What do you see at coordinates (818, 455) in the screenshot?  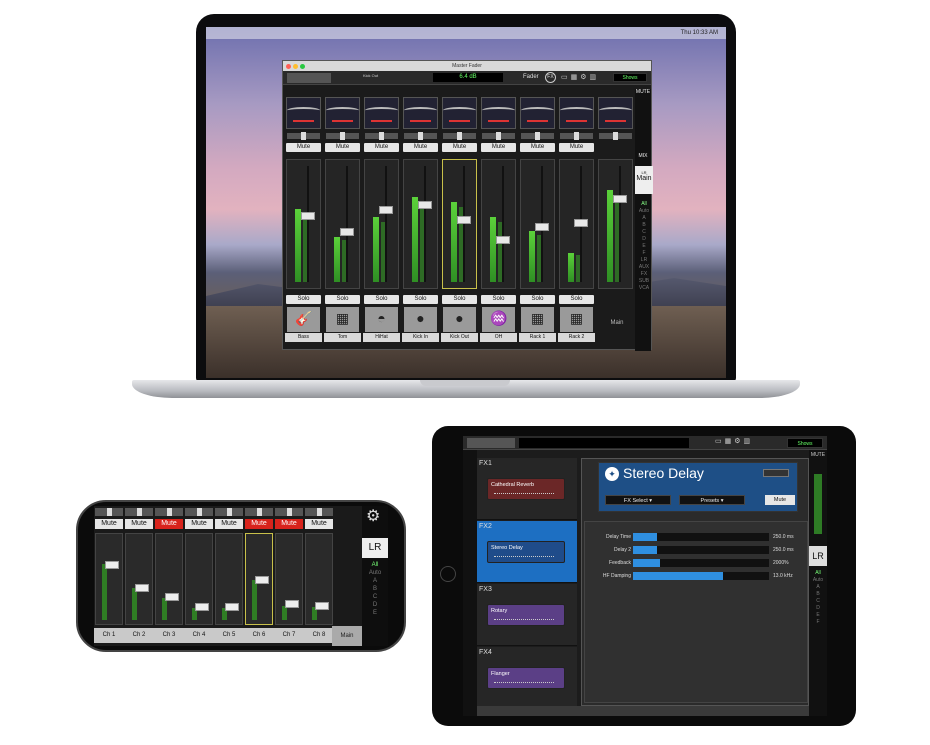 I see `side-mute-label: MUTE` at bounding box center [818, 455].